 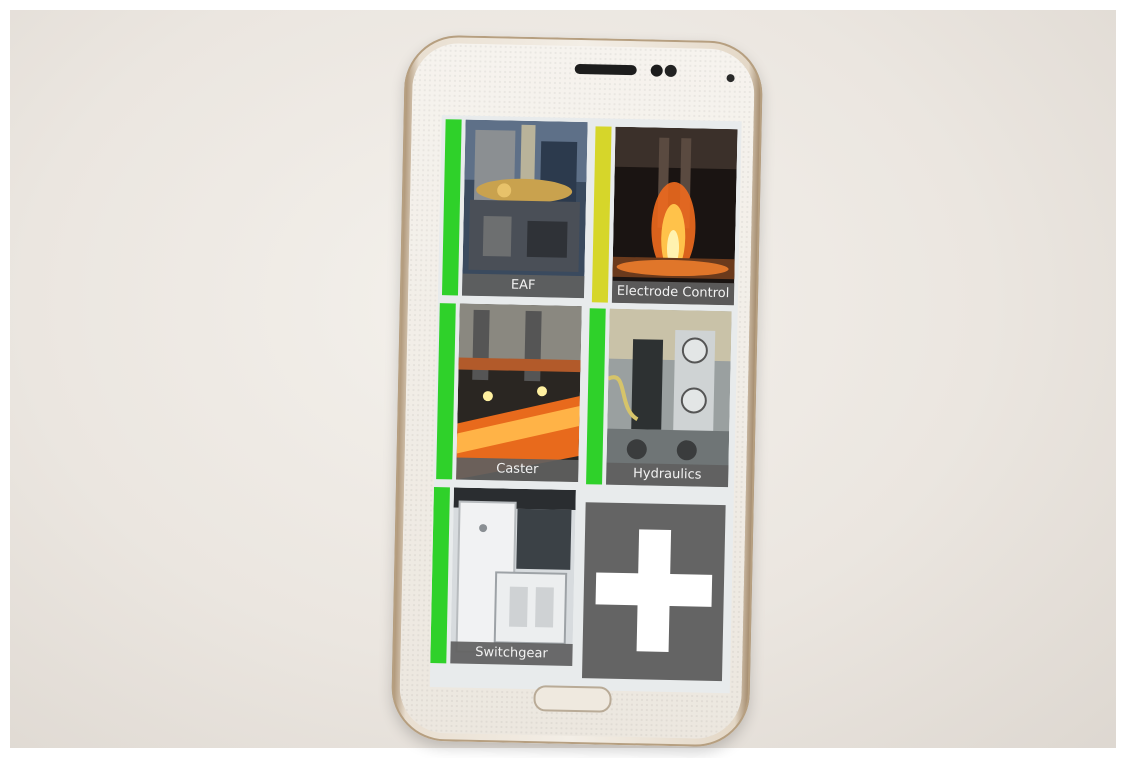 I want to click on tile-switchgear: Switchgear, so click(x=503, y=576).